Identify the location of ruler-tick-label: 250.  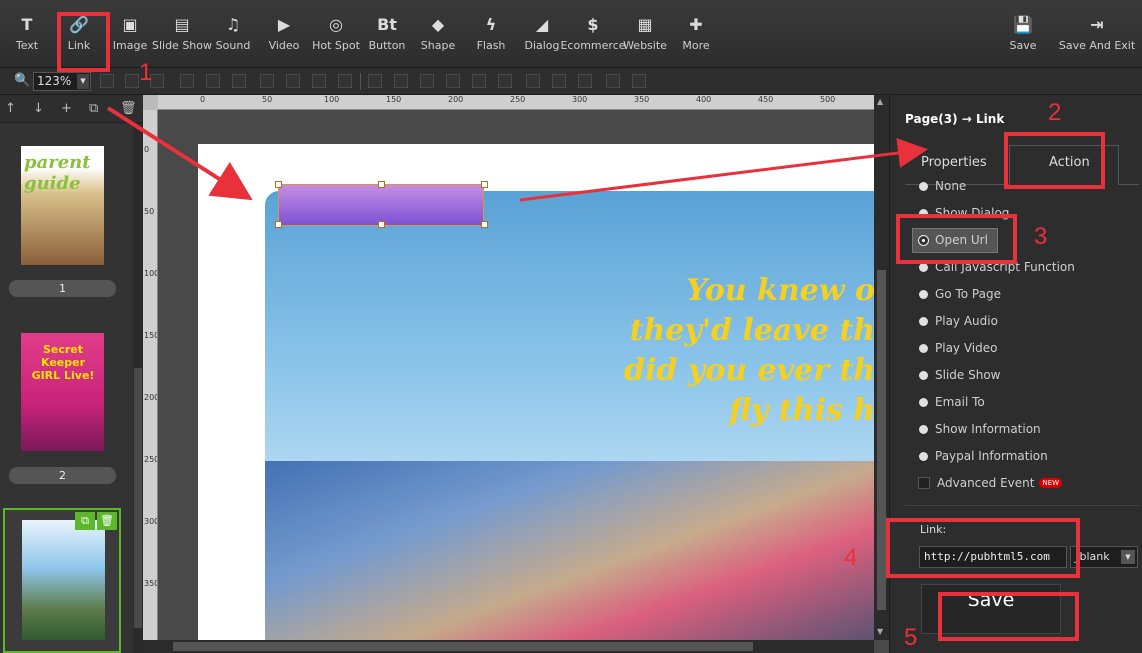
(518, 99).